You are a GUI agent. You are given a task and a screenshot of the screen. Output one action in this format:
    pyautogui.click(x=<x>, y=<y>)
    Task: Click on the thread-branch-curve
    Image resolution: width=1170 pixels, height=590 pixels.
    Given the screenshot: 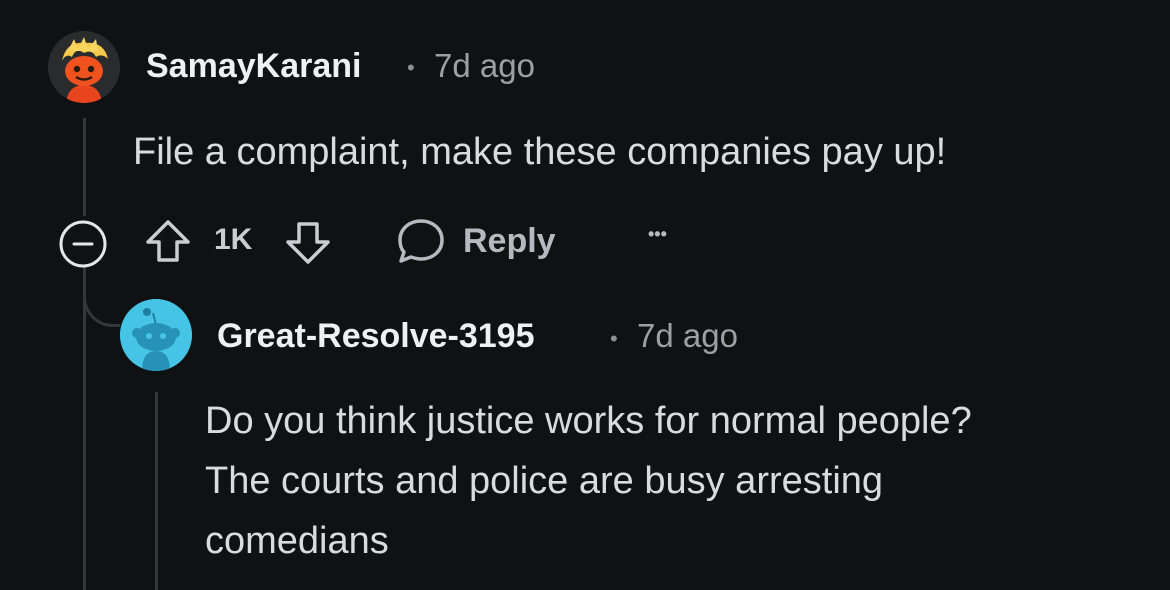 What is the action you would take?
    pyautogui.click(x=101, y=295)
    